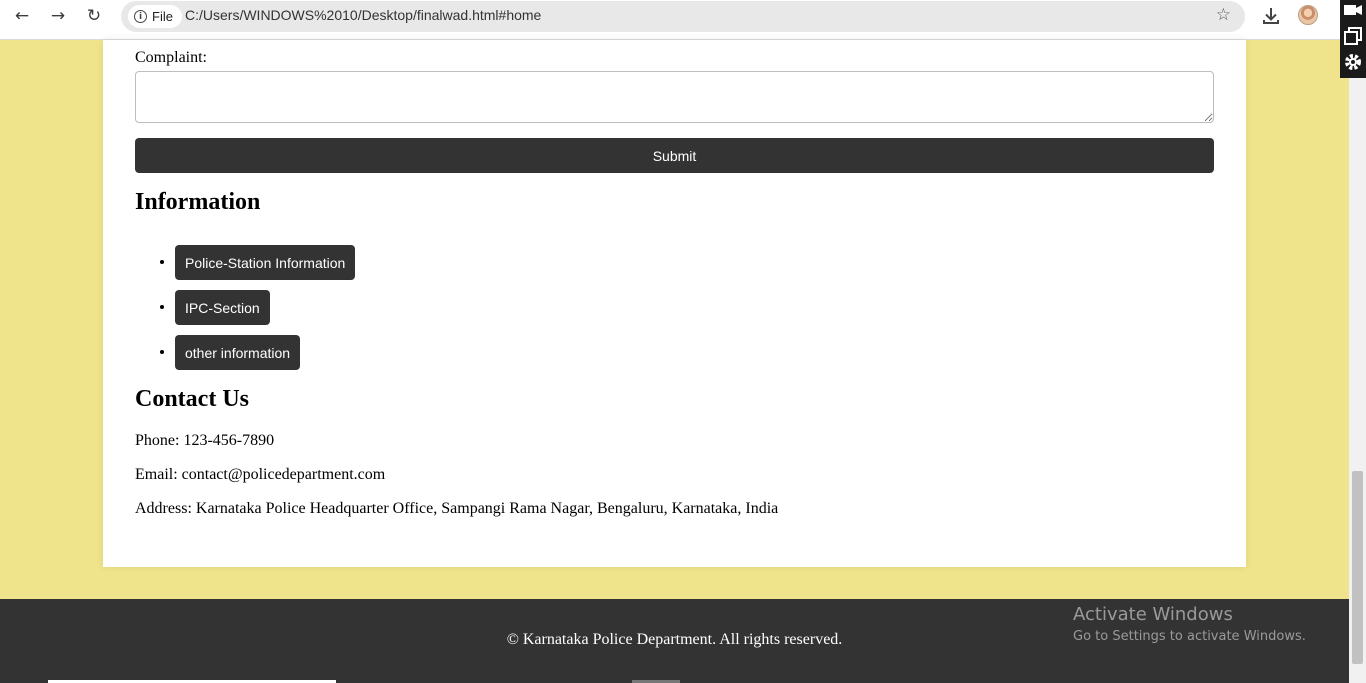  Describe the element at coordinates (1189, 636) in the screenshot. I see `watermark-subtitle: Go to Settings to activate Windows.` at that location.